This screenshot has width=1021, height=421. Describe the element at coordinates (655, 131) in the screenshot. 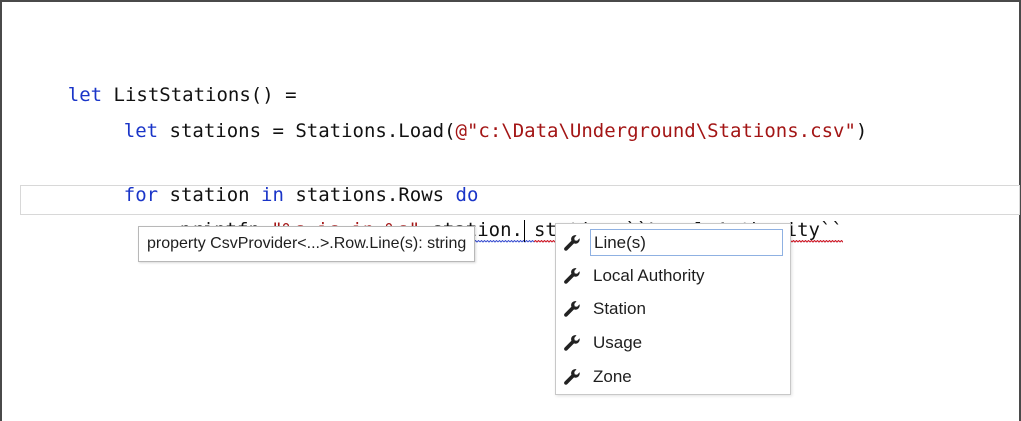

I see `csv-path-string: @"c:\Data\Underground\Stations.csv"` at that location.